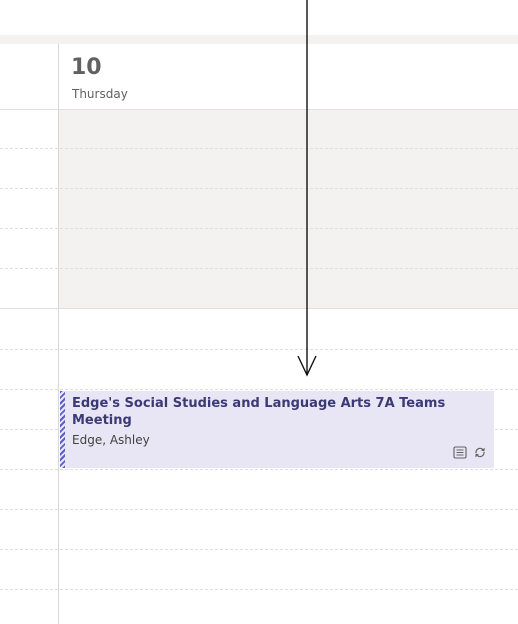 The image size is (518, 624). Describe the element at coordinates (259, 39) in the screenshot. I see `calendar-top-strip` at that location.